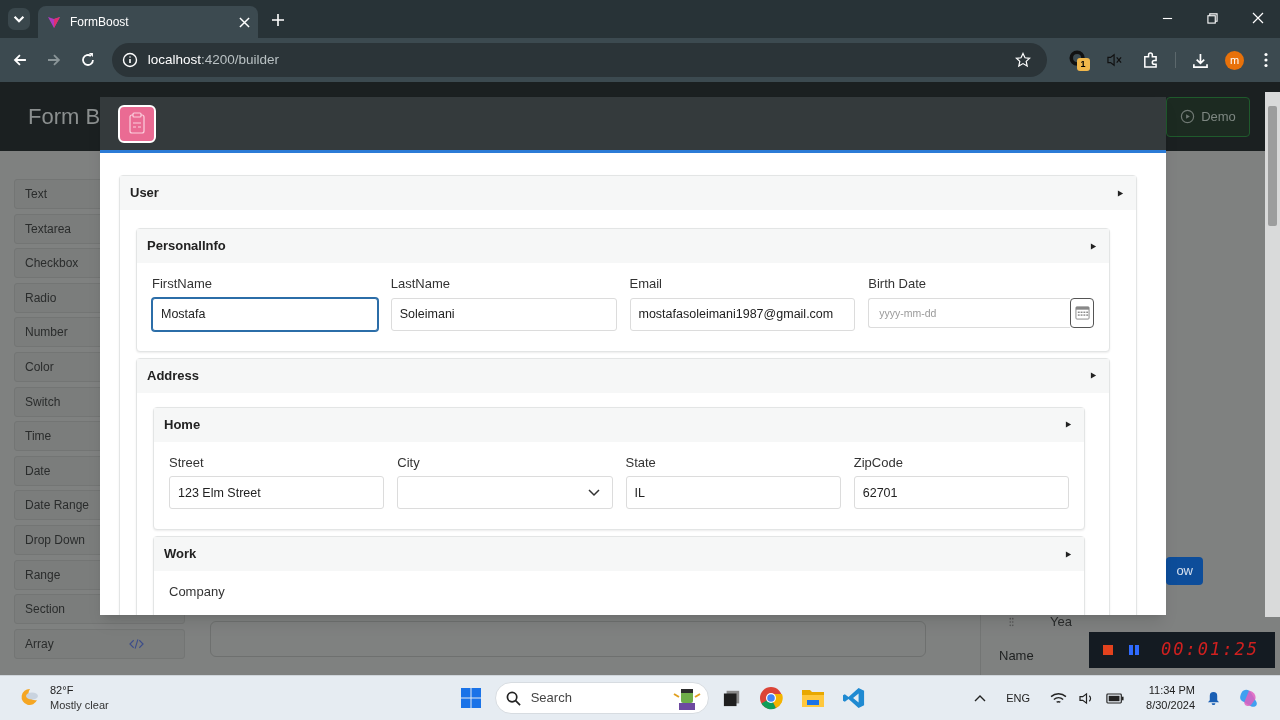  What do you see at coordinates (265, 314) in the screenshot?
I see `input-field: Mostafa` at bounding box center [265, 314].